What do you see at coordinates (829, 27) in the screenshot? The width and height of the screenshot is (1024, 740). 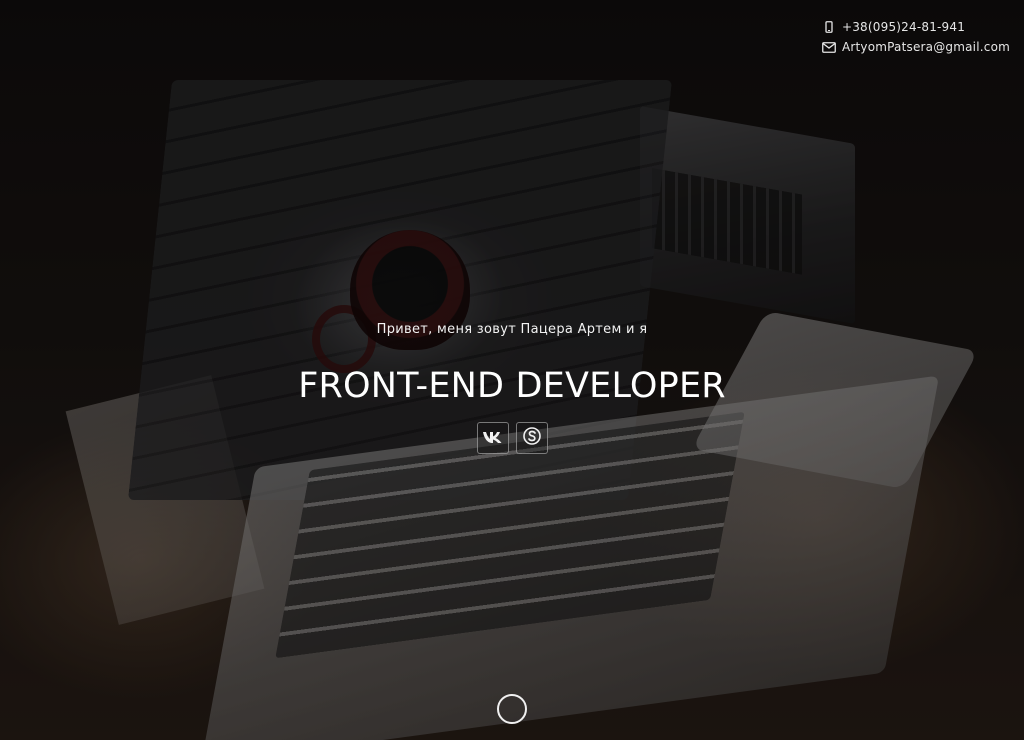 I see `mobile-phone-icon` at bounding box center [829, 27].